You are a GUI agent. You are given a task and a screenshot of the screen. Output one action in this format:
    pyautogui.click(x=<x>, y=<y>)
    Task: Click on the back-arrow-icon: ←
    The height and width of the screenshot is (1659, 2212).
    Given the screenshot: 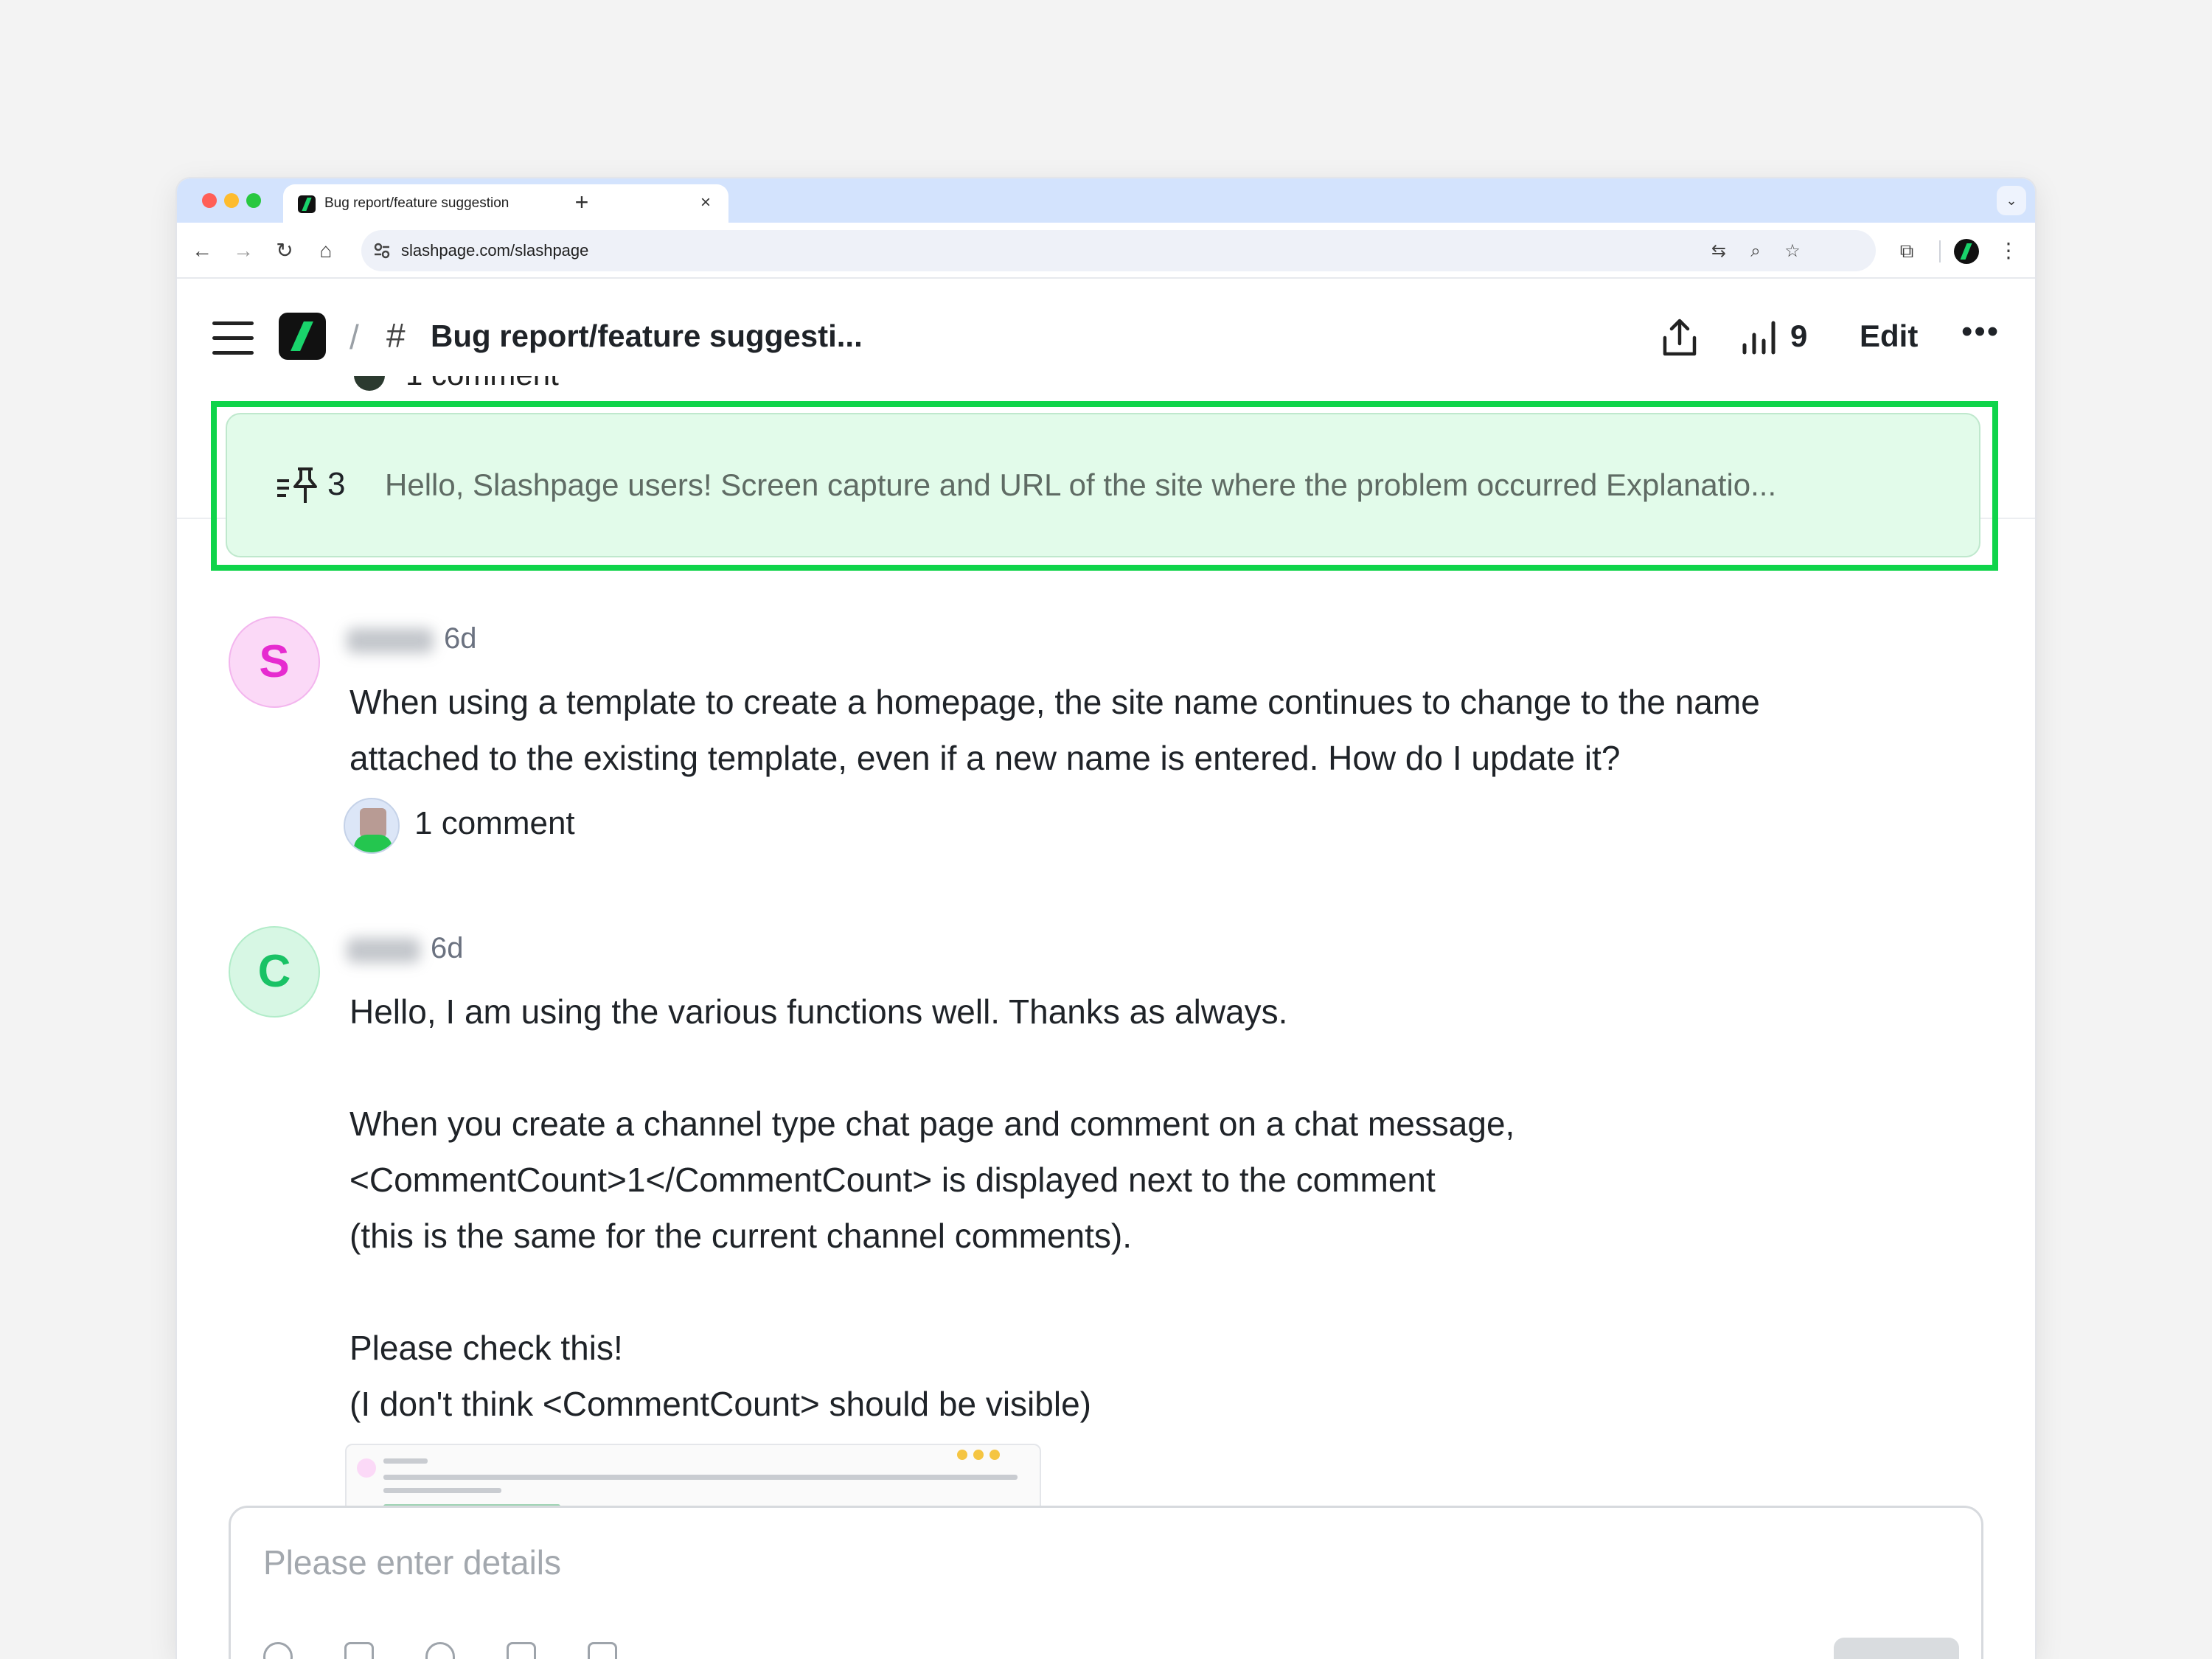 What is the action you would take?
    pyautogui.click(x=202, y=250)
    